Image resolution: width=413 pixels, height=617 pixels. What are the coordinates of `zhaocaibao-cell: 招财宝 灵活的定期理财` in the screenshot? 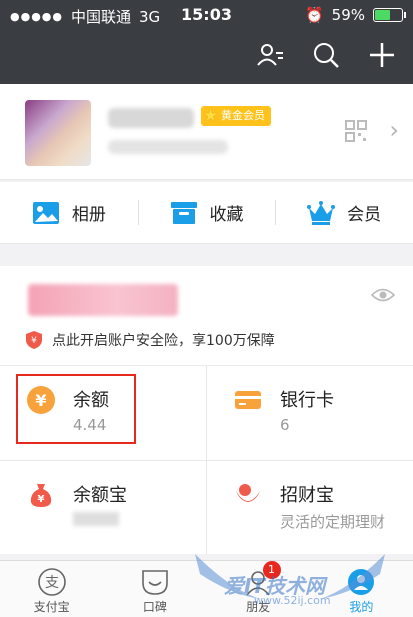 It's located at (310, 508).